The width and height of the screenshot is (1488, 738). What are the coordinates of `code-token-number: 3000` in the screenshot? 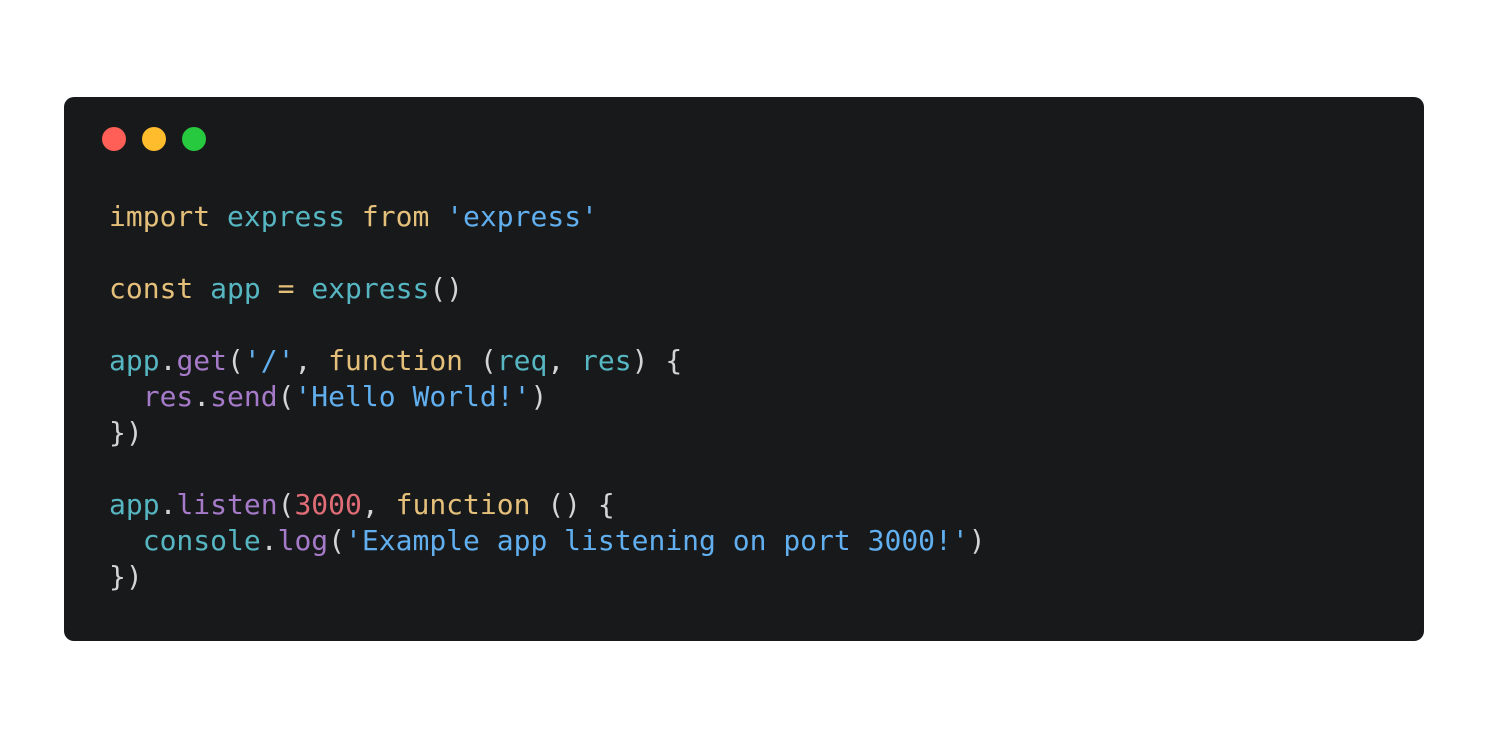 It's located at (328, 504).